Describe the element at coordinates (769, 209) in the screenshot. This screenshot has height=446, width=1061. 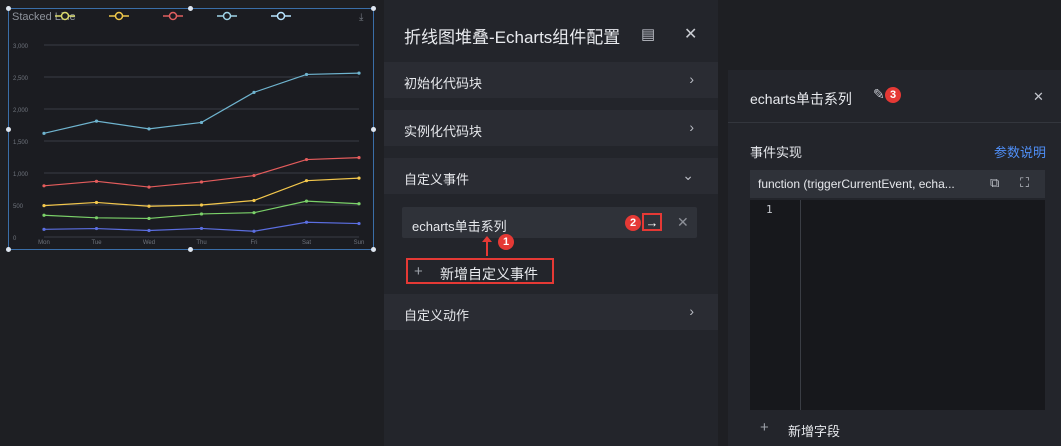
I see `line-number: 1` at that location.